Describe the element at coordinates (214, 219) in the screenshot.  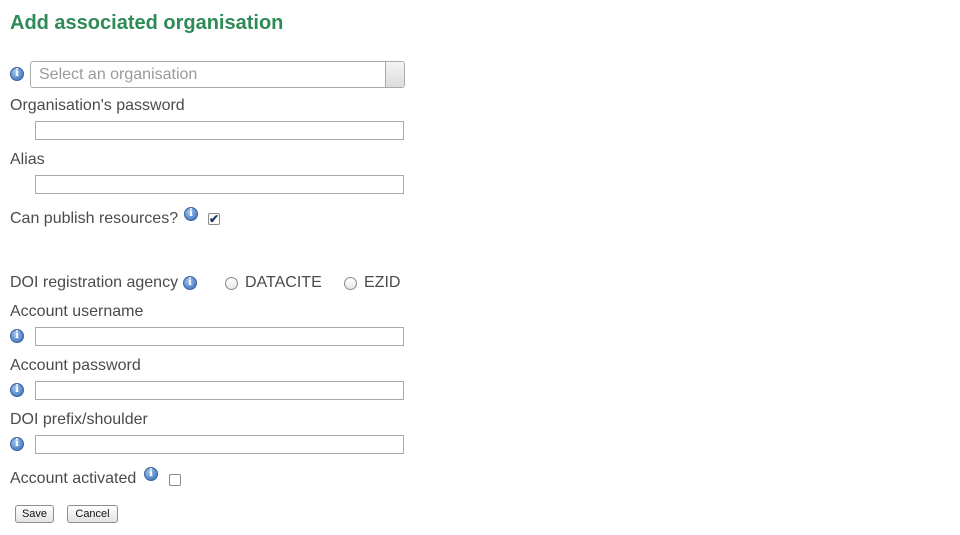
I see `can-publish-checkbox: ✔` at that location.